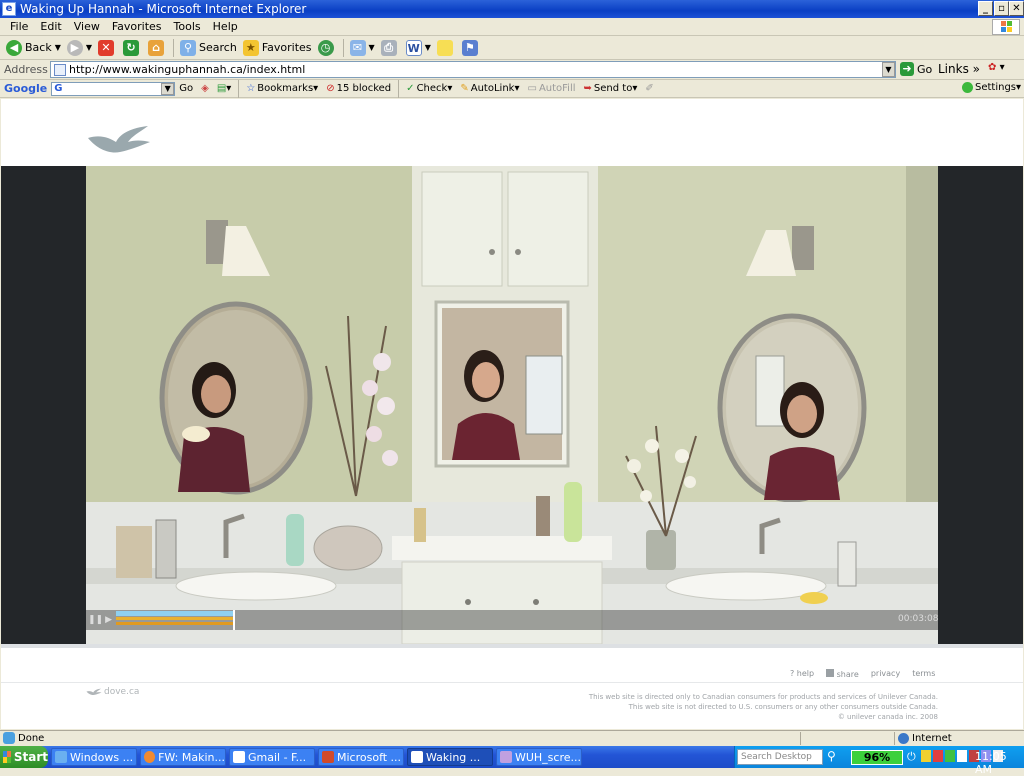  Describe the element at coordinates (551, 88) in the screenshot. I see `autofill-button: ▭ AutoFill` at that location.